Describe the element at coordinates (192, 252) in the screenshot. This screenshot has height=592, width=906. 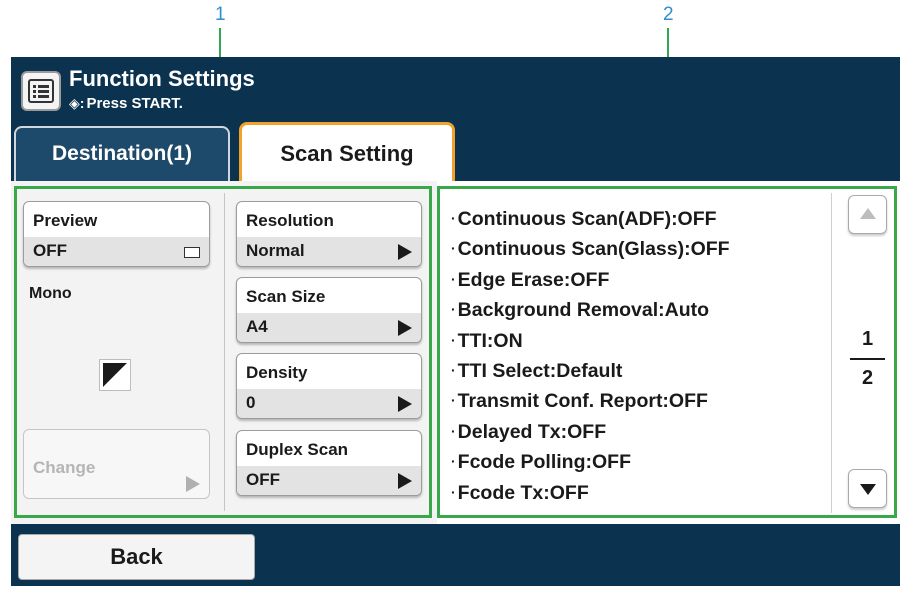
I see `preview-square-icon` at that location.